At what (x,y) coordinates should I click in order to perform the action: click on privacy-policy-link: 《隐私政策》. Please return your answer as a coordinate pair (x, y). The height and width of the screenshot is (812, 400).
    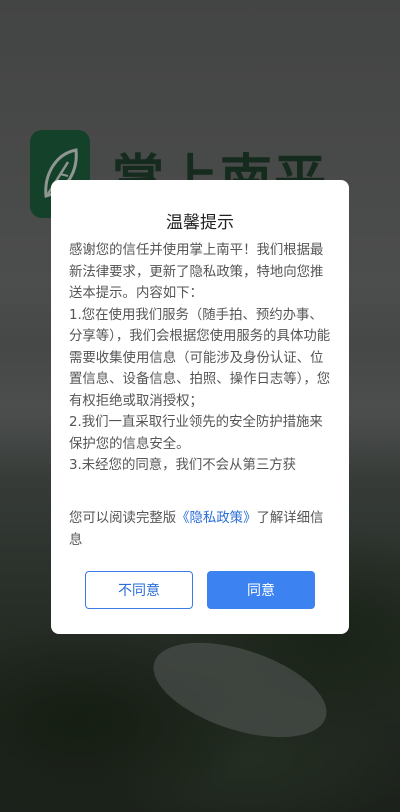
    Looking at the image, I should click on (216, 518).